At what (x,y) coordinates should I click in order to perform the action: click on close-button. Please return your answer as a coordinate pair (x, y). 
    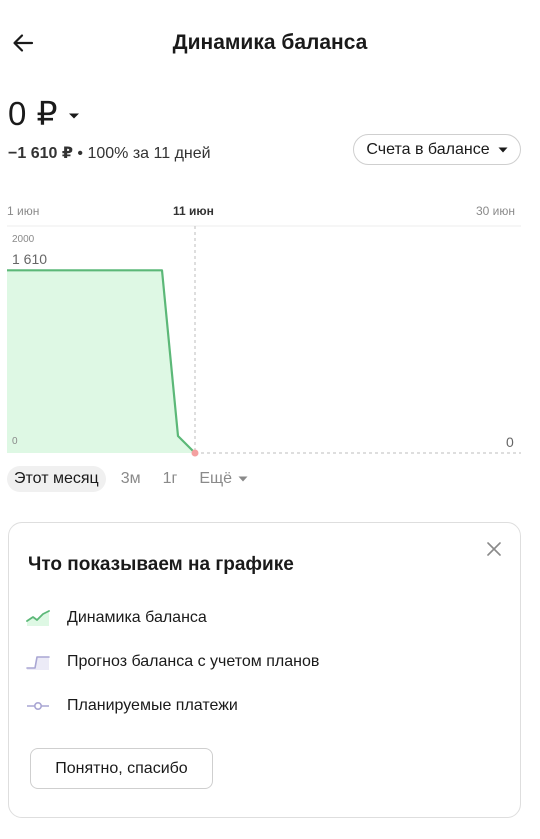
    Looking at the image, I should click on (494, 549).